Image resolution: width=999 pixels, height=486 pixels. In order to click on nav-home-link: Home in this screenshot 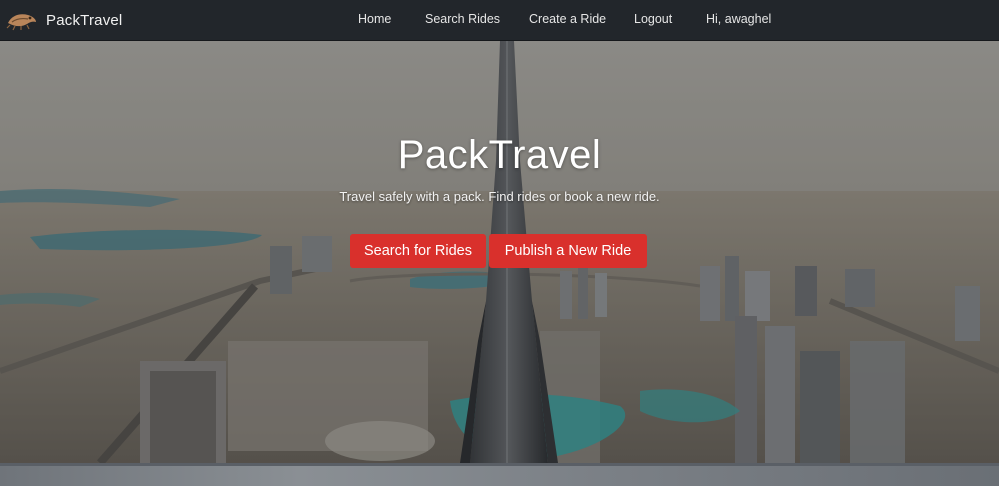, I will do `click(374, 19)`.